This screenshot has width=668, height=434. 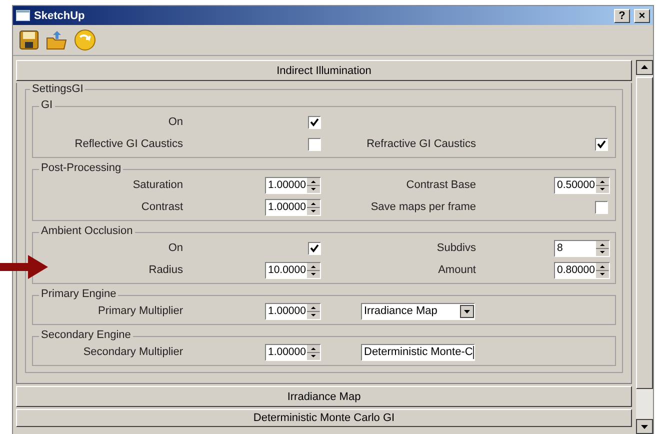 I want to click on arrow-icon, so click(x=24, y=267).